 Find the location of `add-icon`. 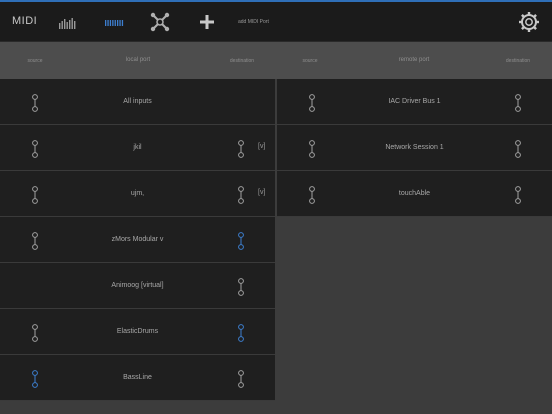

add-icon is located at coordinates (207, 24).